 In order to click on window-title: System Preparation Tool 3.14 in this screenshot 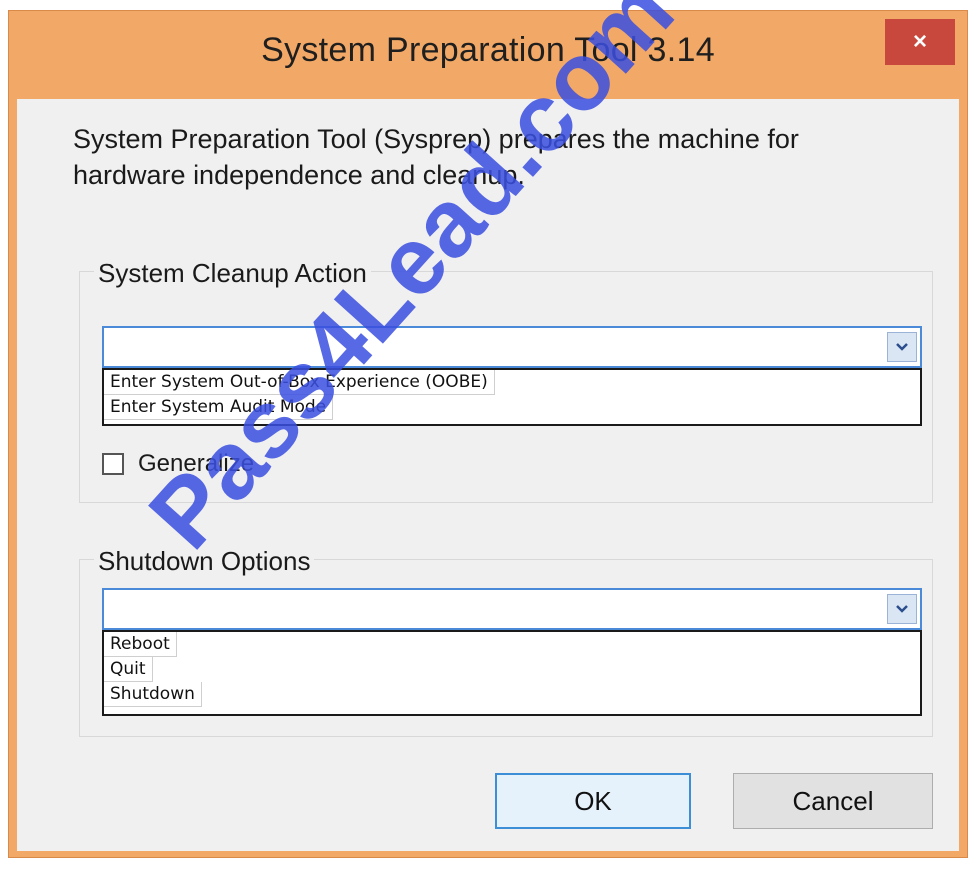, I will do `click(488, 50)`.